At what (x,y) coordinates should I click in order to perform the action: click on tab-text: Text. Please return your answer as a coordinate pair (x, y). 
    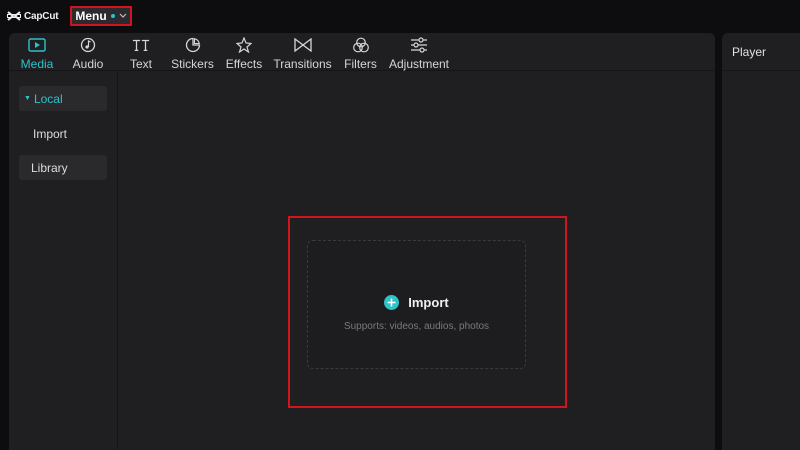
    Looking at the image, I should click on (141, 52).